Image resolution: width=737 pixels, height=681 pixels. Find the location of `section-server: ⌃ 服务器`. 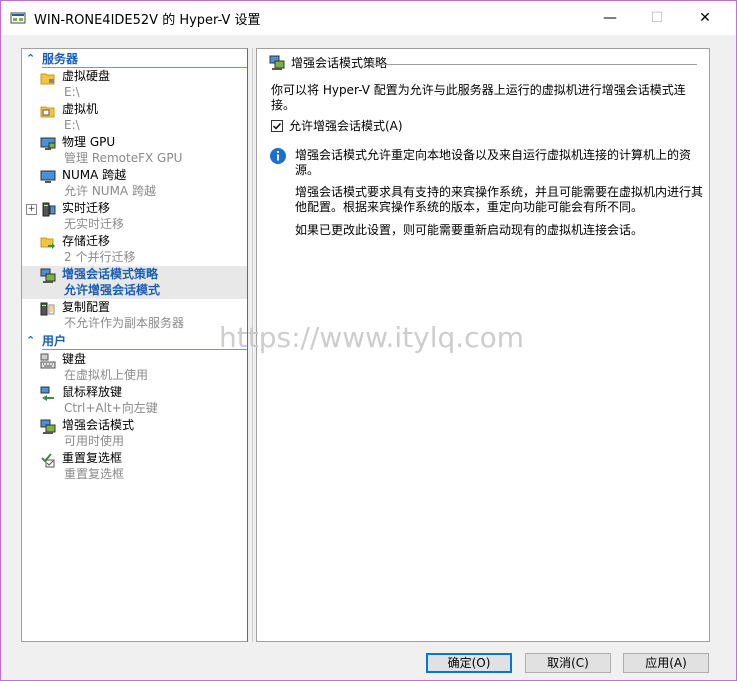

section-server: ⌃ 服务器 is located at coordinates (134, 60).